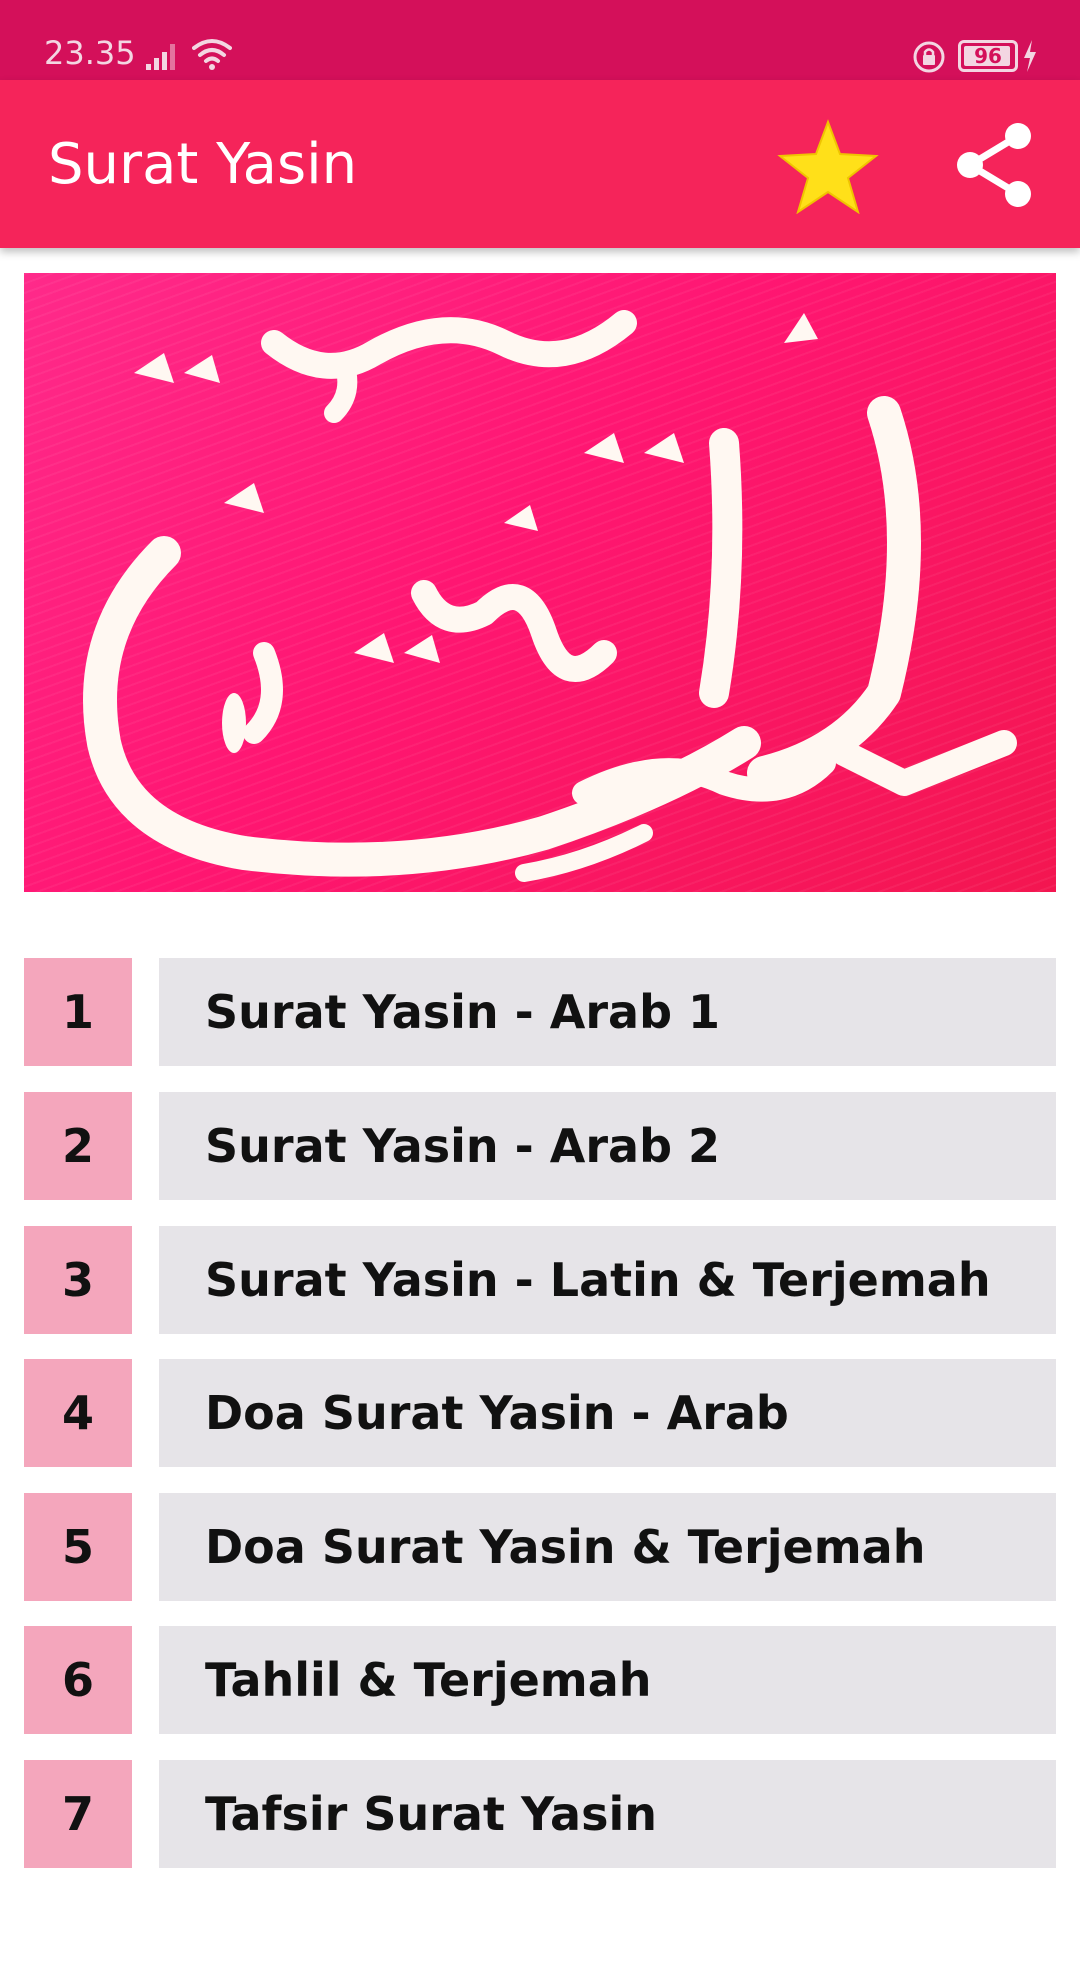 The image size is (1080, 1973). I want to click on item-number: 6, so click(78, 1680).